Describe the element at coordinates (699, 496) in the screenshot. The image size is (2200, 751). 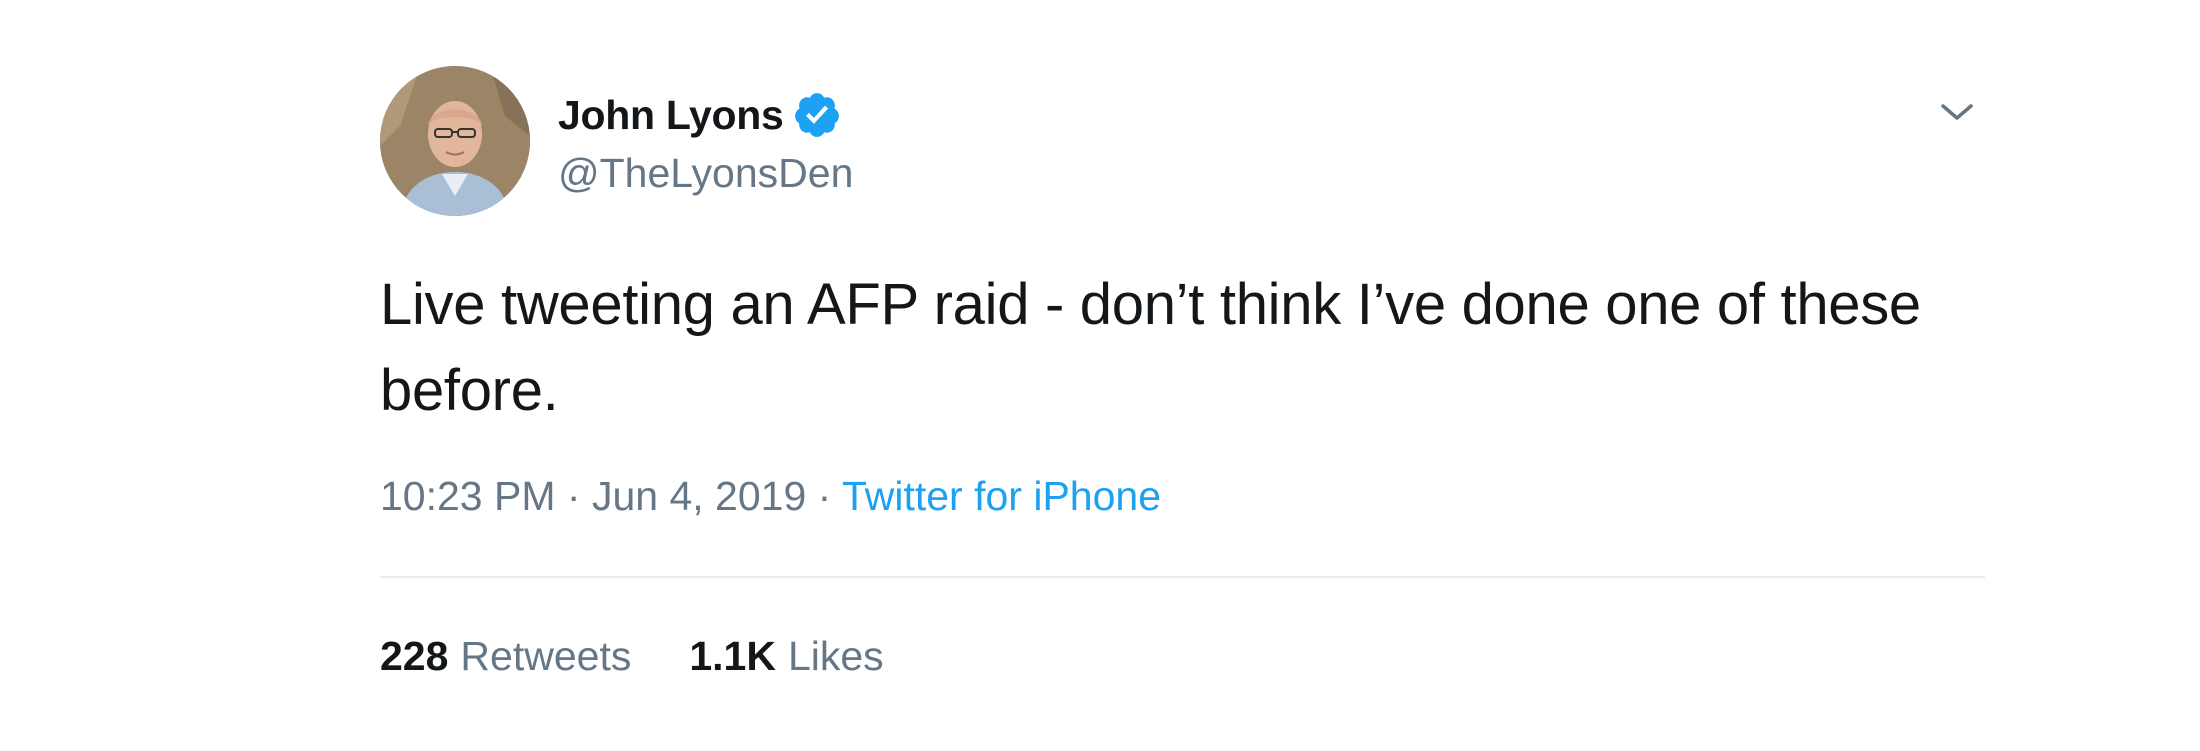
I see `tweet-date: Jun 4, 2019` at that location.